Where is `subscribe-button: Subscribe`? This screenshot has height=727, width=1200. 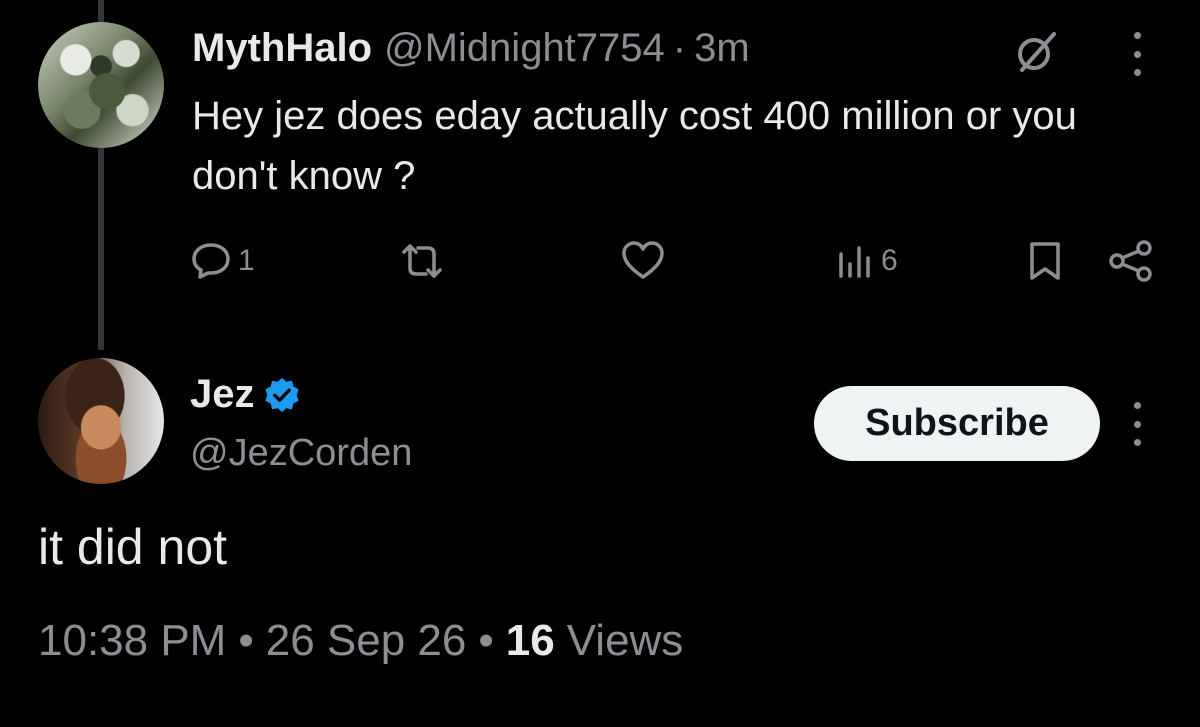 subscribe-button: Subscribe is located at coordinates (957, 423).